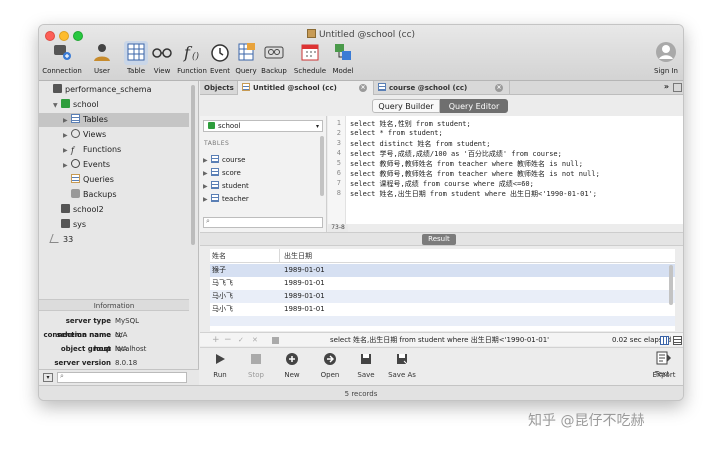  Describe the element at coordinates (114, 225) in the screenshot. I see `tree-item-sys: sys` at that location.